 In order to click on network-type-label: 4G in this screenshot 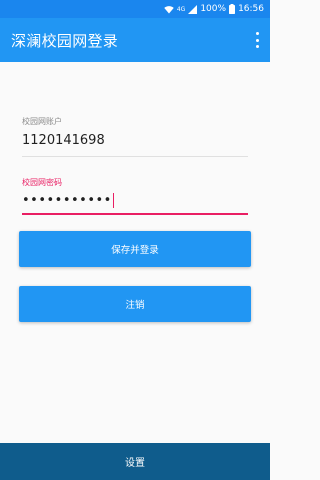, I will do `click(181, 9)`.